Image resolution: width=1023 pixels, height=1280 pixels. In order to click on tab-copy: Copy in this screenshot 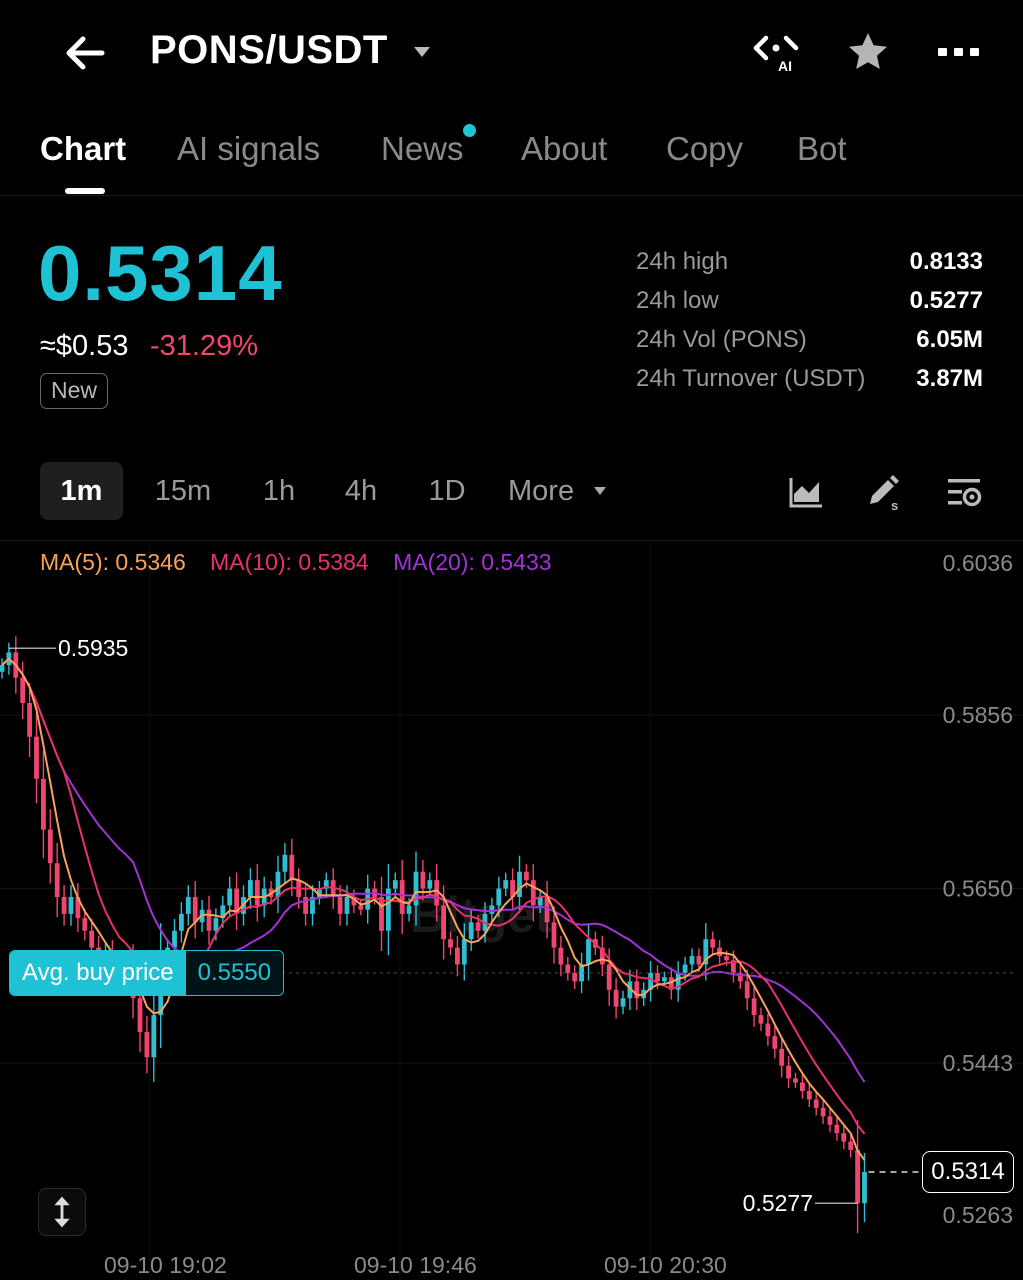, I will do `click(704, 149)`.